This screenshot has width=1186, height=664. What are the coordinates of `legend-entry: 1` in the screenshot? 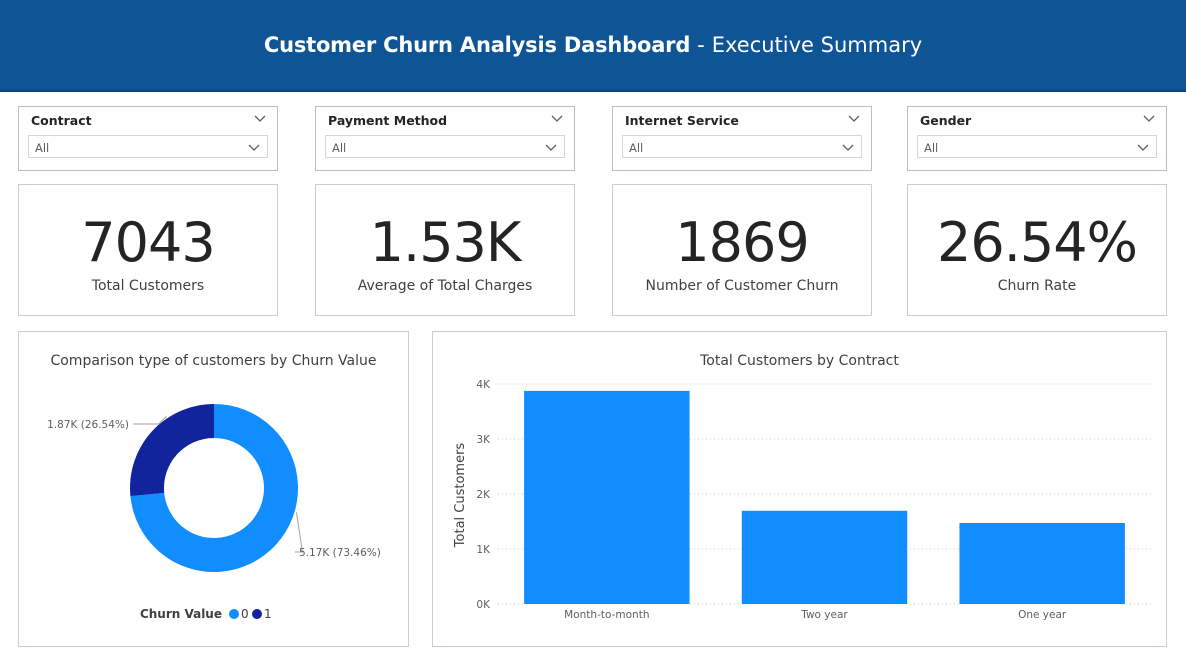 It's located at (268, 614).